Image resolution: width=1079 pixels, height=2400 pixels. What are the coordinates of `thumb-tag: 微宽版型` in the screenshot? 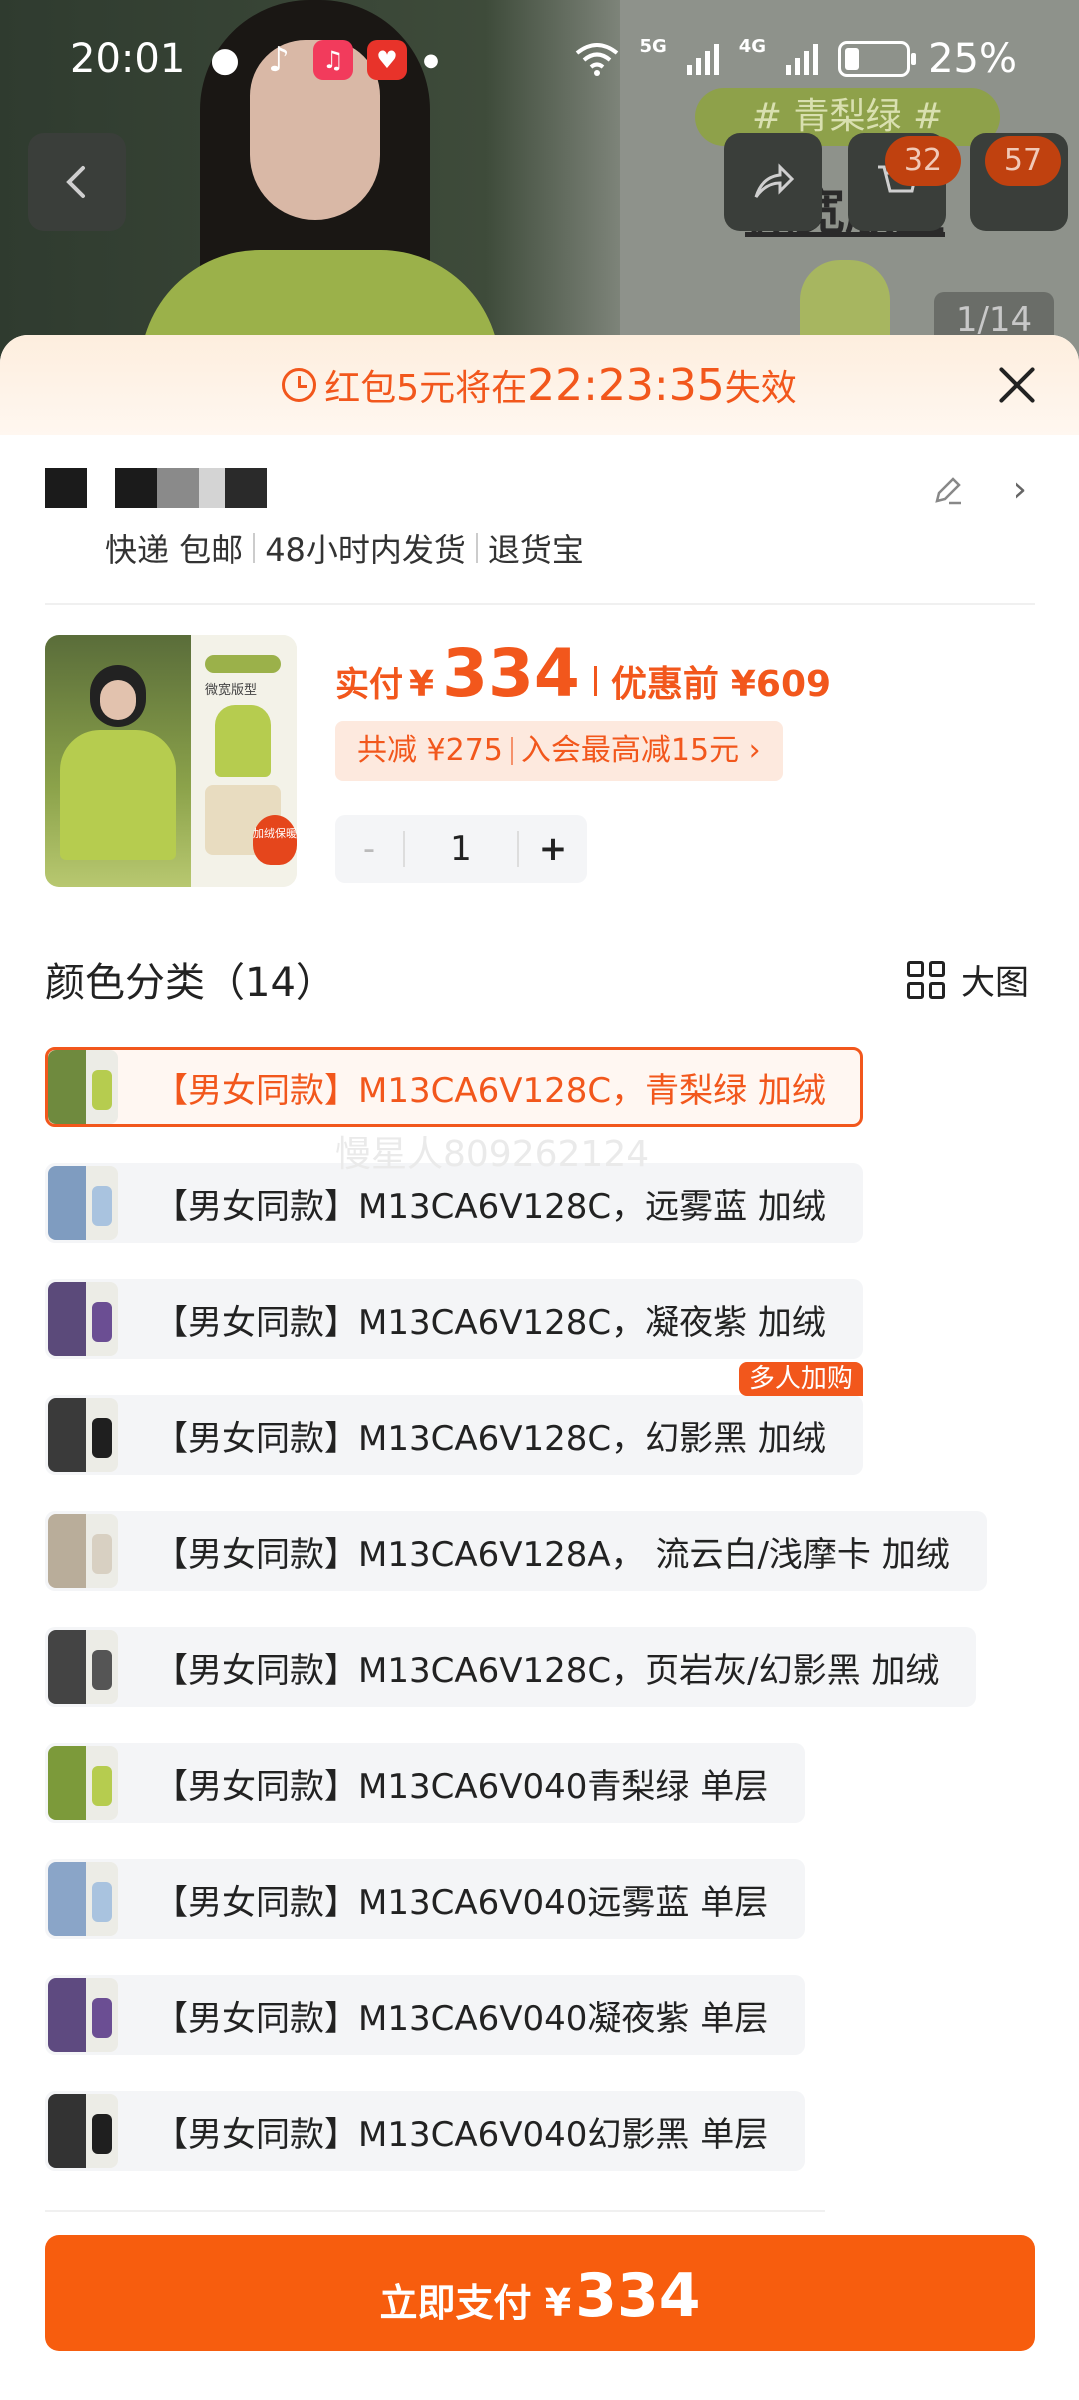 It's located at (231, 690).